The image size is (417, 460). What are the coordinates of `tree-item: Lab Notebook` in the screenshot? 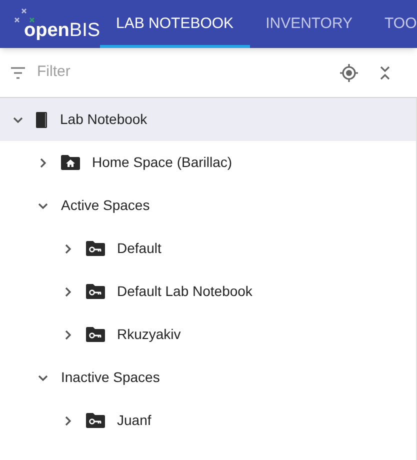 It's located at (208, 119).